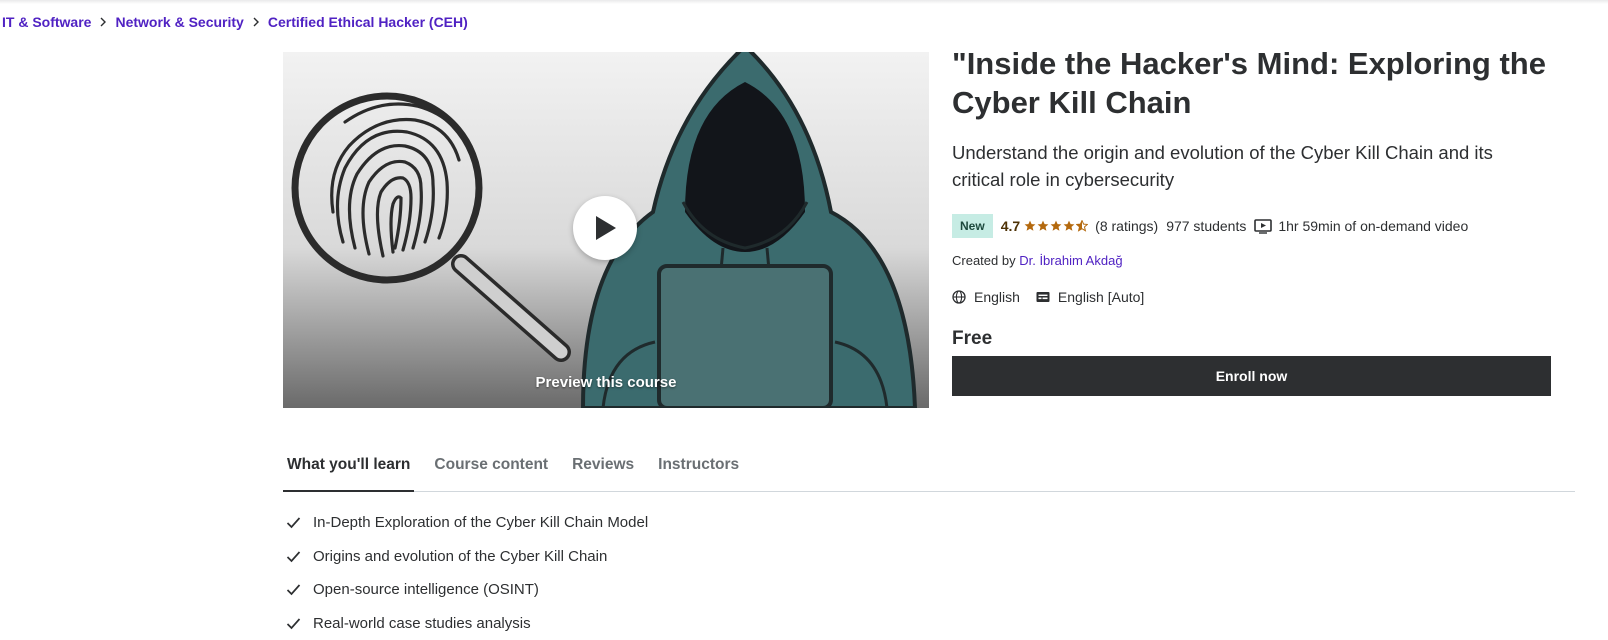 The width and height of the screenshot is (1608, 640). Describe the element at coordinates (1206, 226) in the screenshot. I see `students-count: 977 students` at that location.